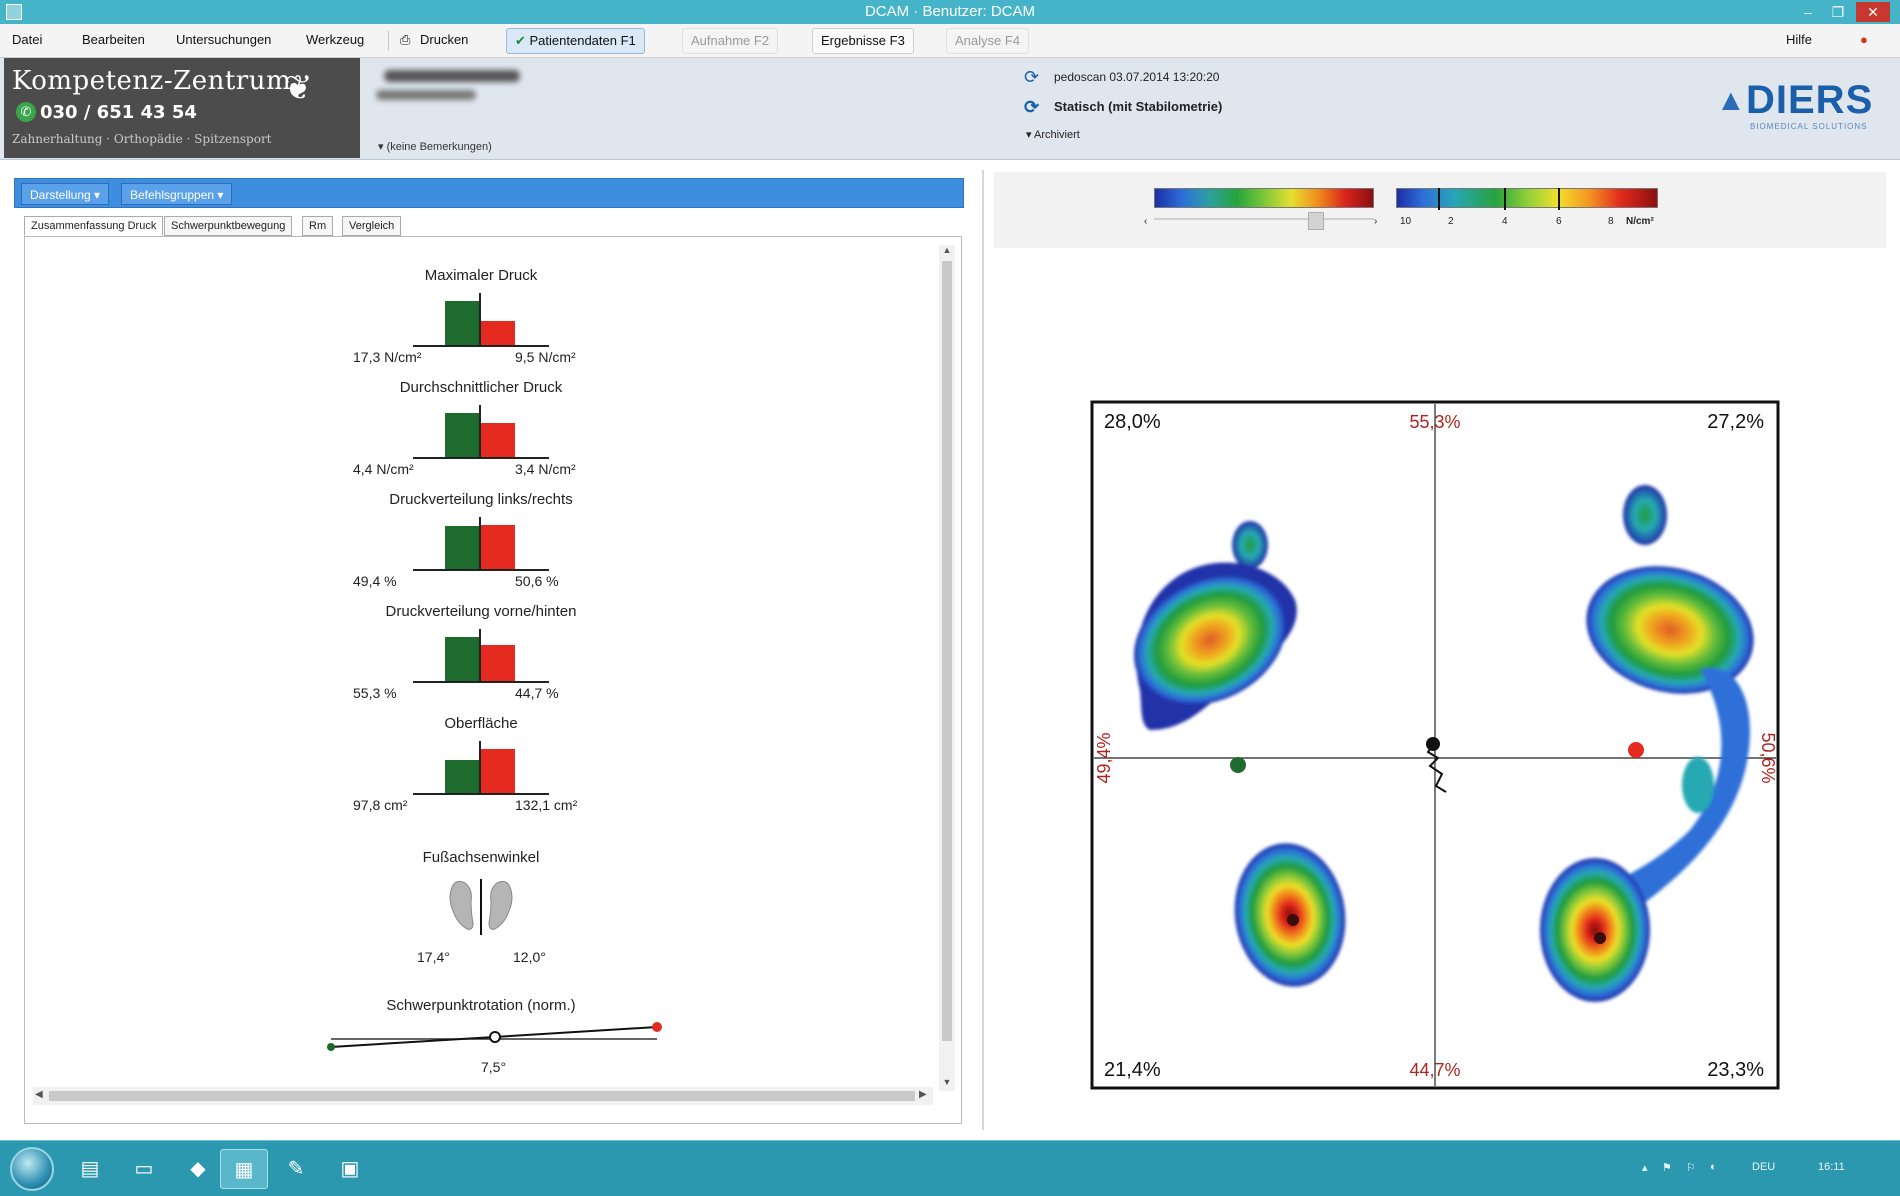 This screenshot has width=1900, height=1196. Describe the element at coordinates (545, 357) in the screenshot. I see `right-value-label: 9,5 N/cm²` at that location.